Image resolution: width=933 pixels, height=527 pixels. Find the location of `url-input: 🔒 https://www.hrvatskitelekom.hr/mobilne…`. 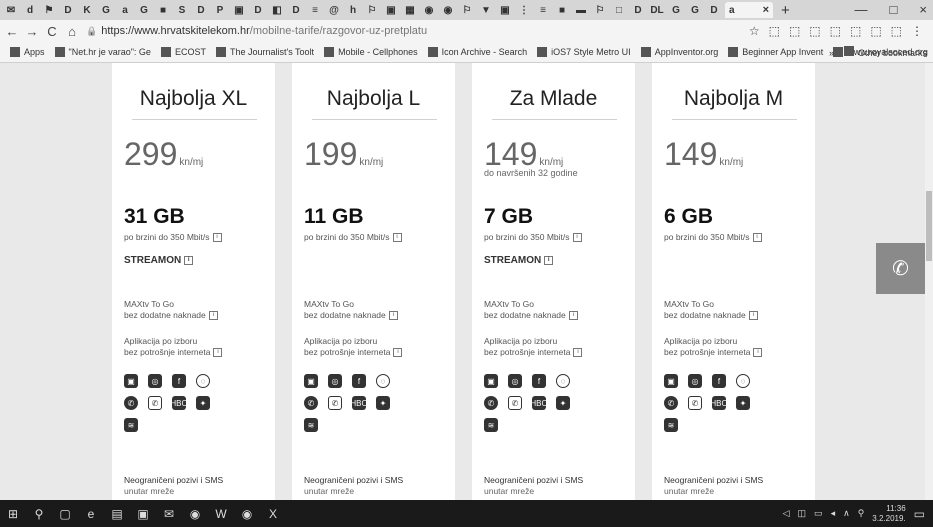

url-input: 🔒 https://www.hrvatskitelekom.hr/mobilne… is located at coordinates (414, 31).